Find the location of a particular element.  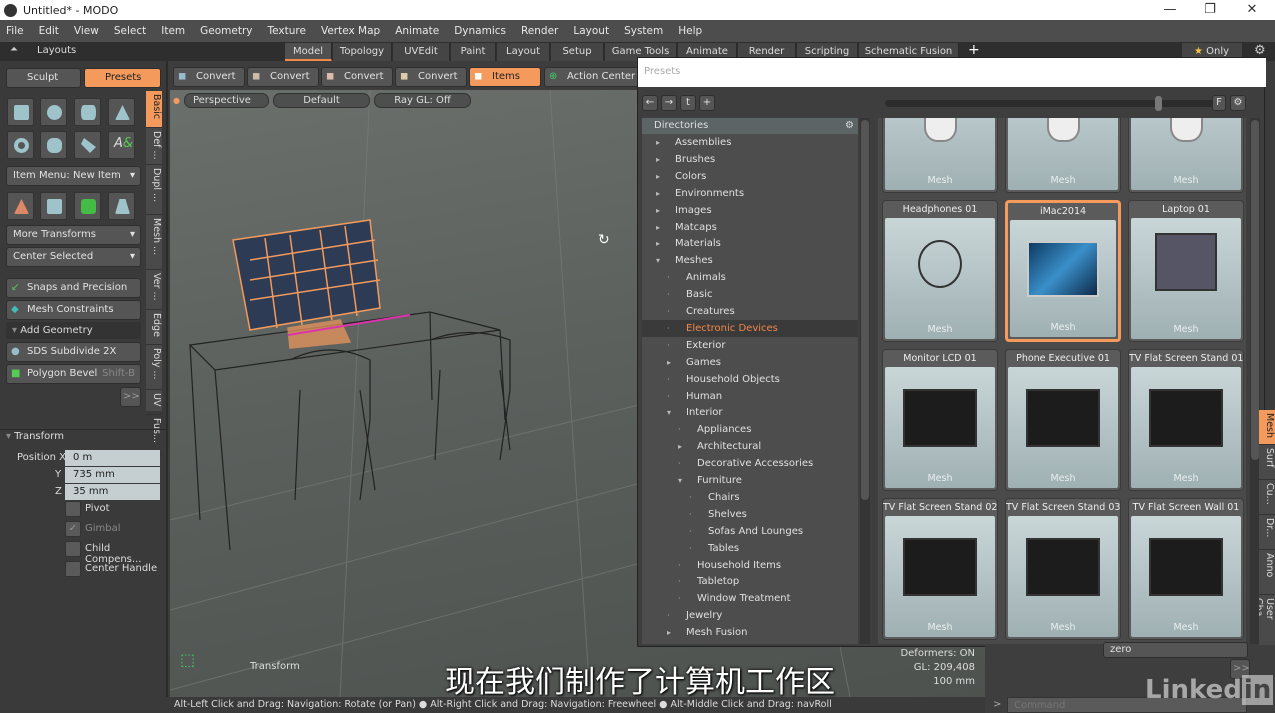

polygon-bevel-button: ■ Polygon Bevel Shift-B is located at coordinates (73, 374).